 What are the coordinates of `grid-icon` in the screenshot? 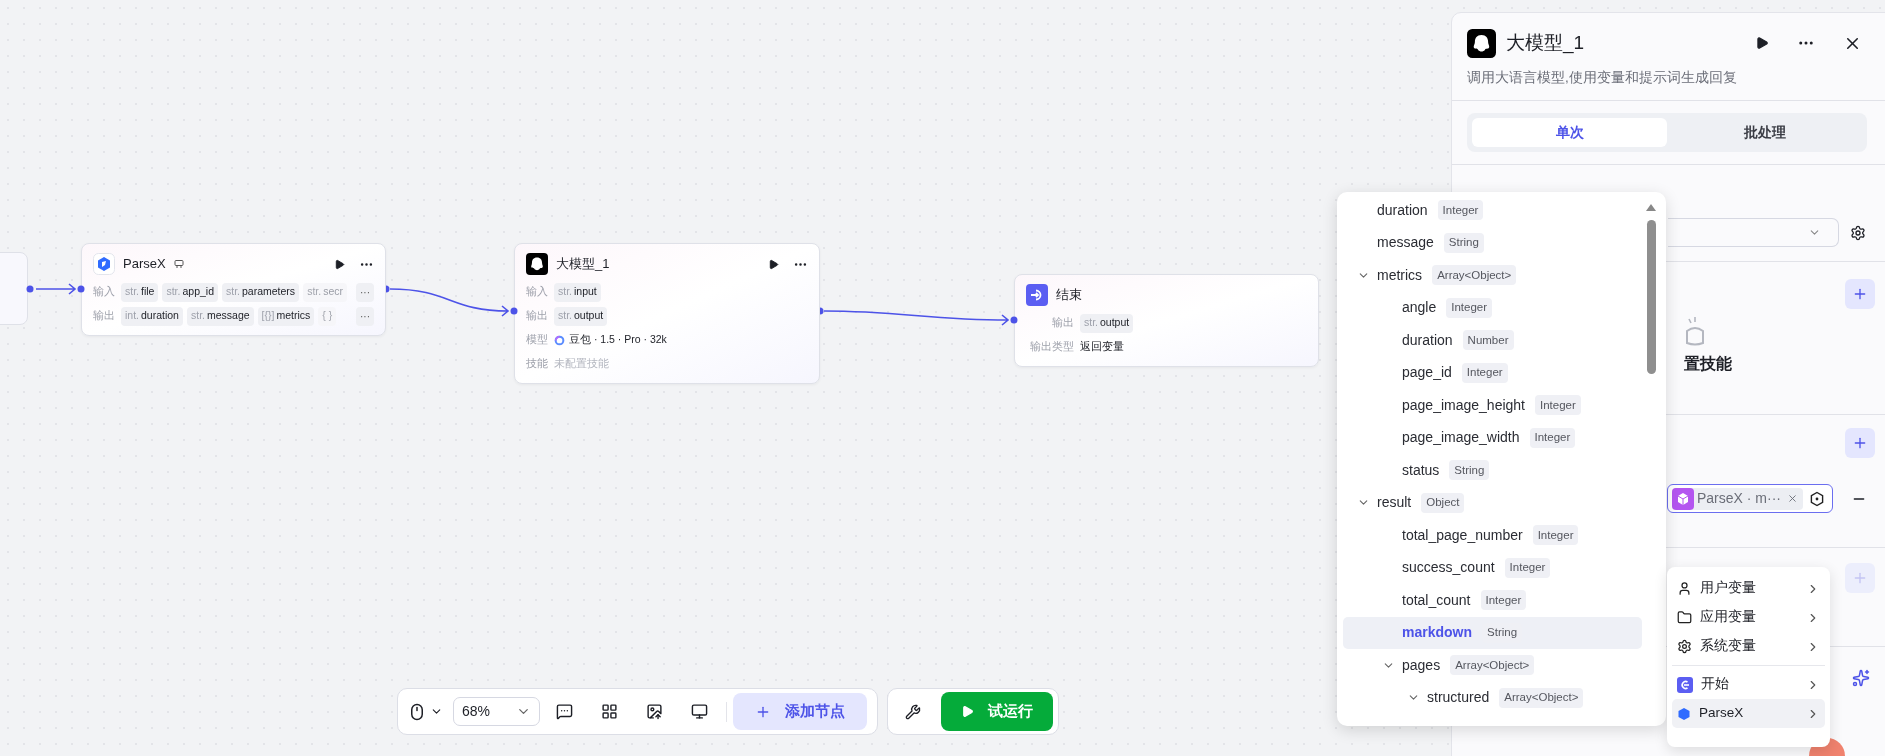 It's located at (609, 711).